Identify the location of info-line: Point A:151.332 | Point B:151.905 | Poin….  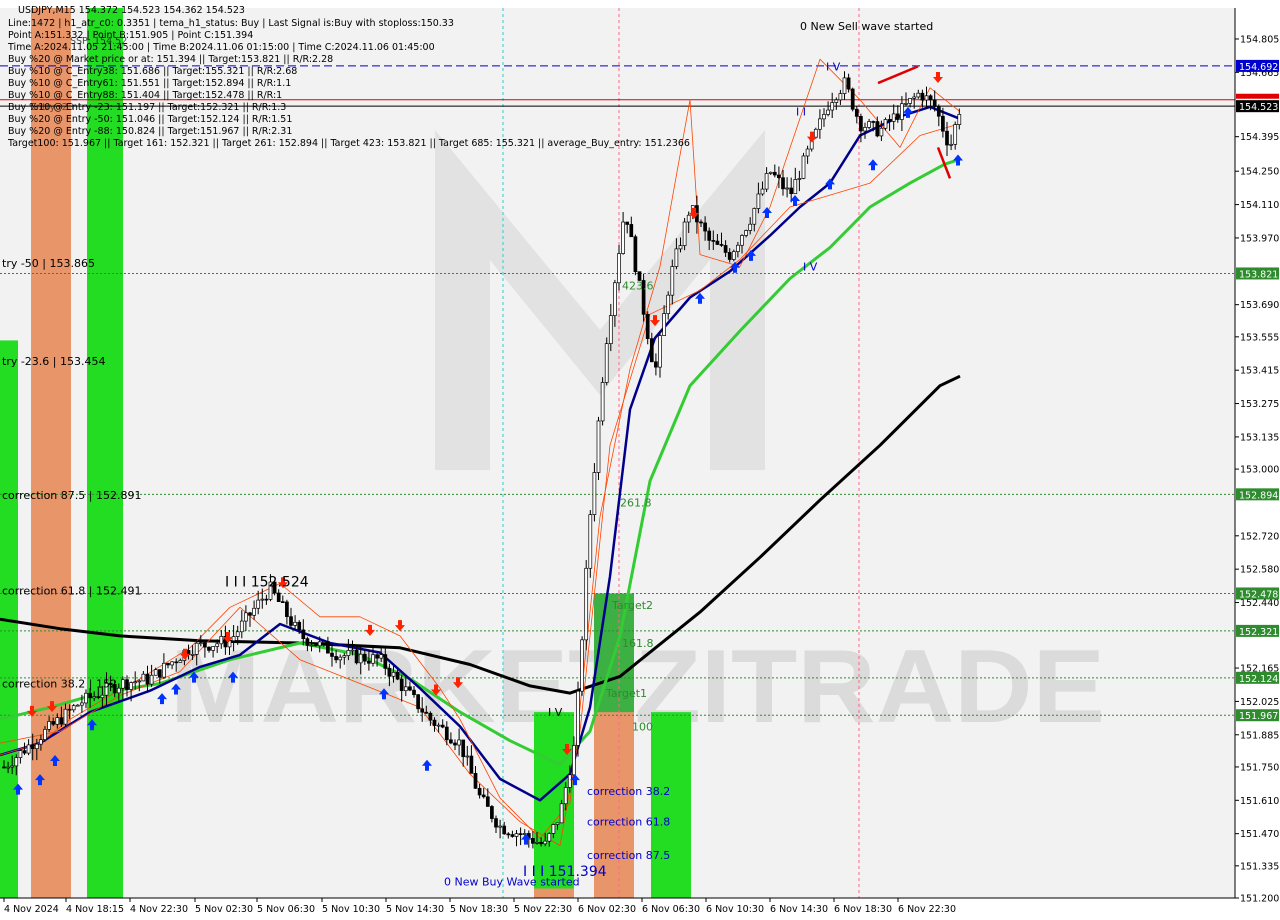
(130, 35).